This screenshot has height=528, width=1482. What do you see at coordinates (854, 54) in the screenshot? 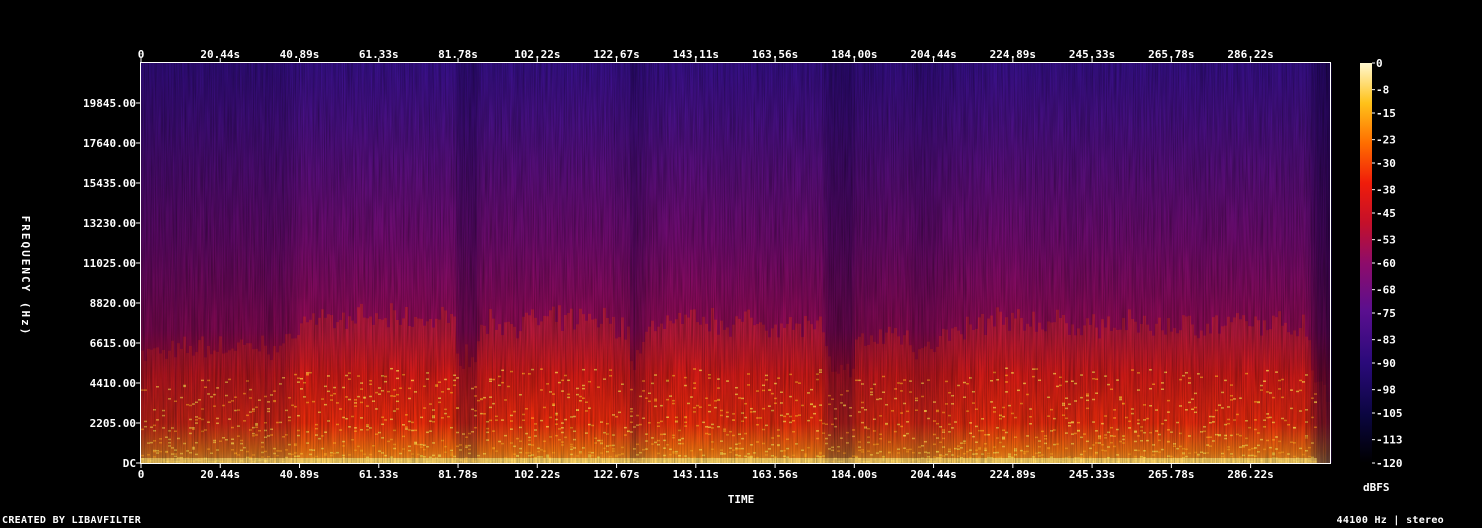
I see `x-tick-top-label: 184.00s` at bounding box center [854, 54].